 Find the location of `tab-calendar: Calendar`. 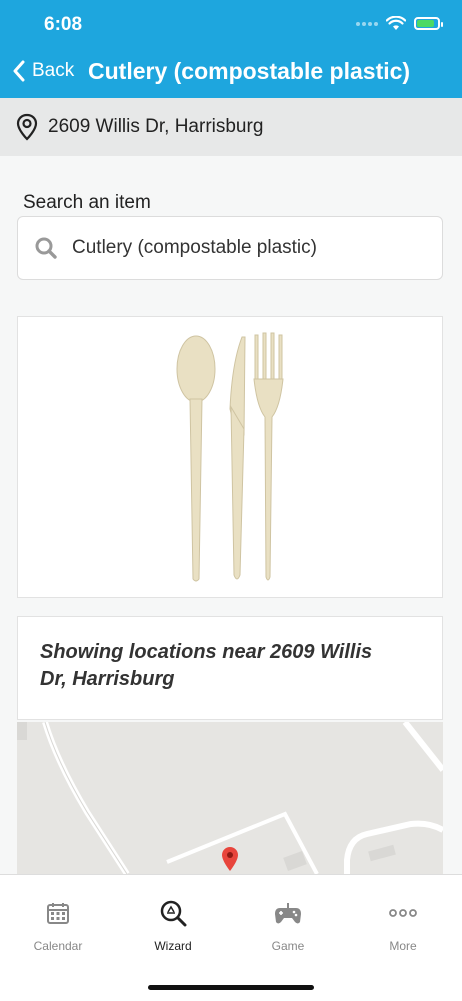

tab-calendar: Calendar is located at coordinates (58, 923).